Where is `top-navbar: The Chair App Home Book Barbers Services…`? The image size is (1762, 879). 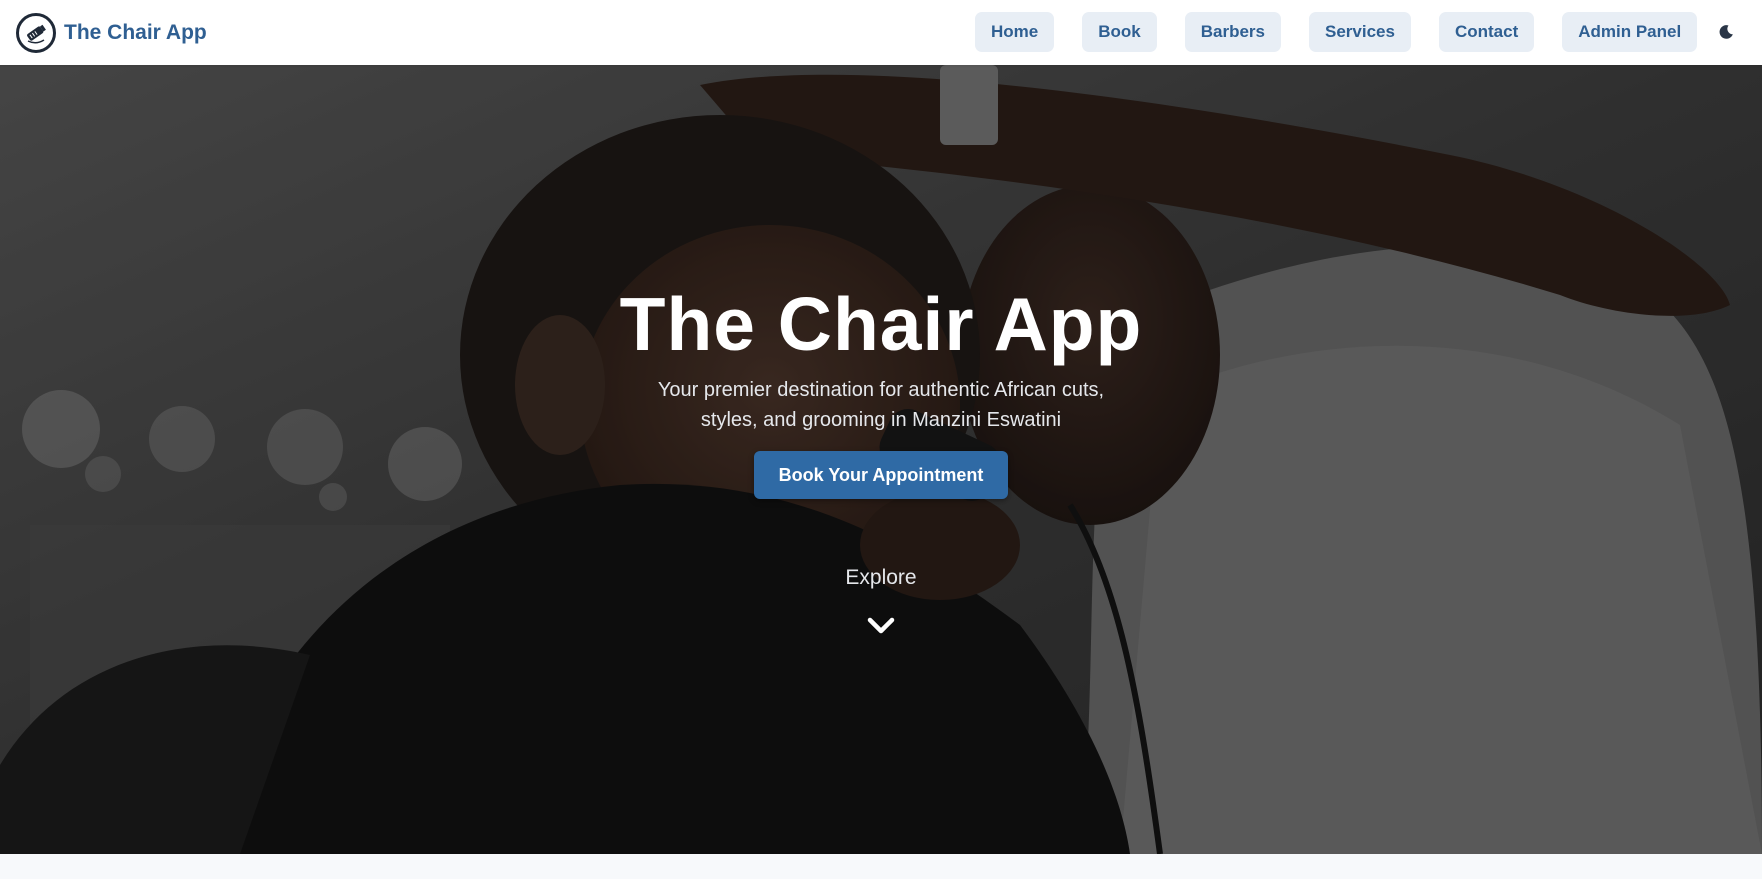 top-navbar: The Chair App Home Book Barbers Services… is located at coordinates (881, 32).